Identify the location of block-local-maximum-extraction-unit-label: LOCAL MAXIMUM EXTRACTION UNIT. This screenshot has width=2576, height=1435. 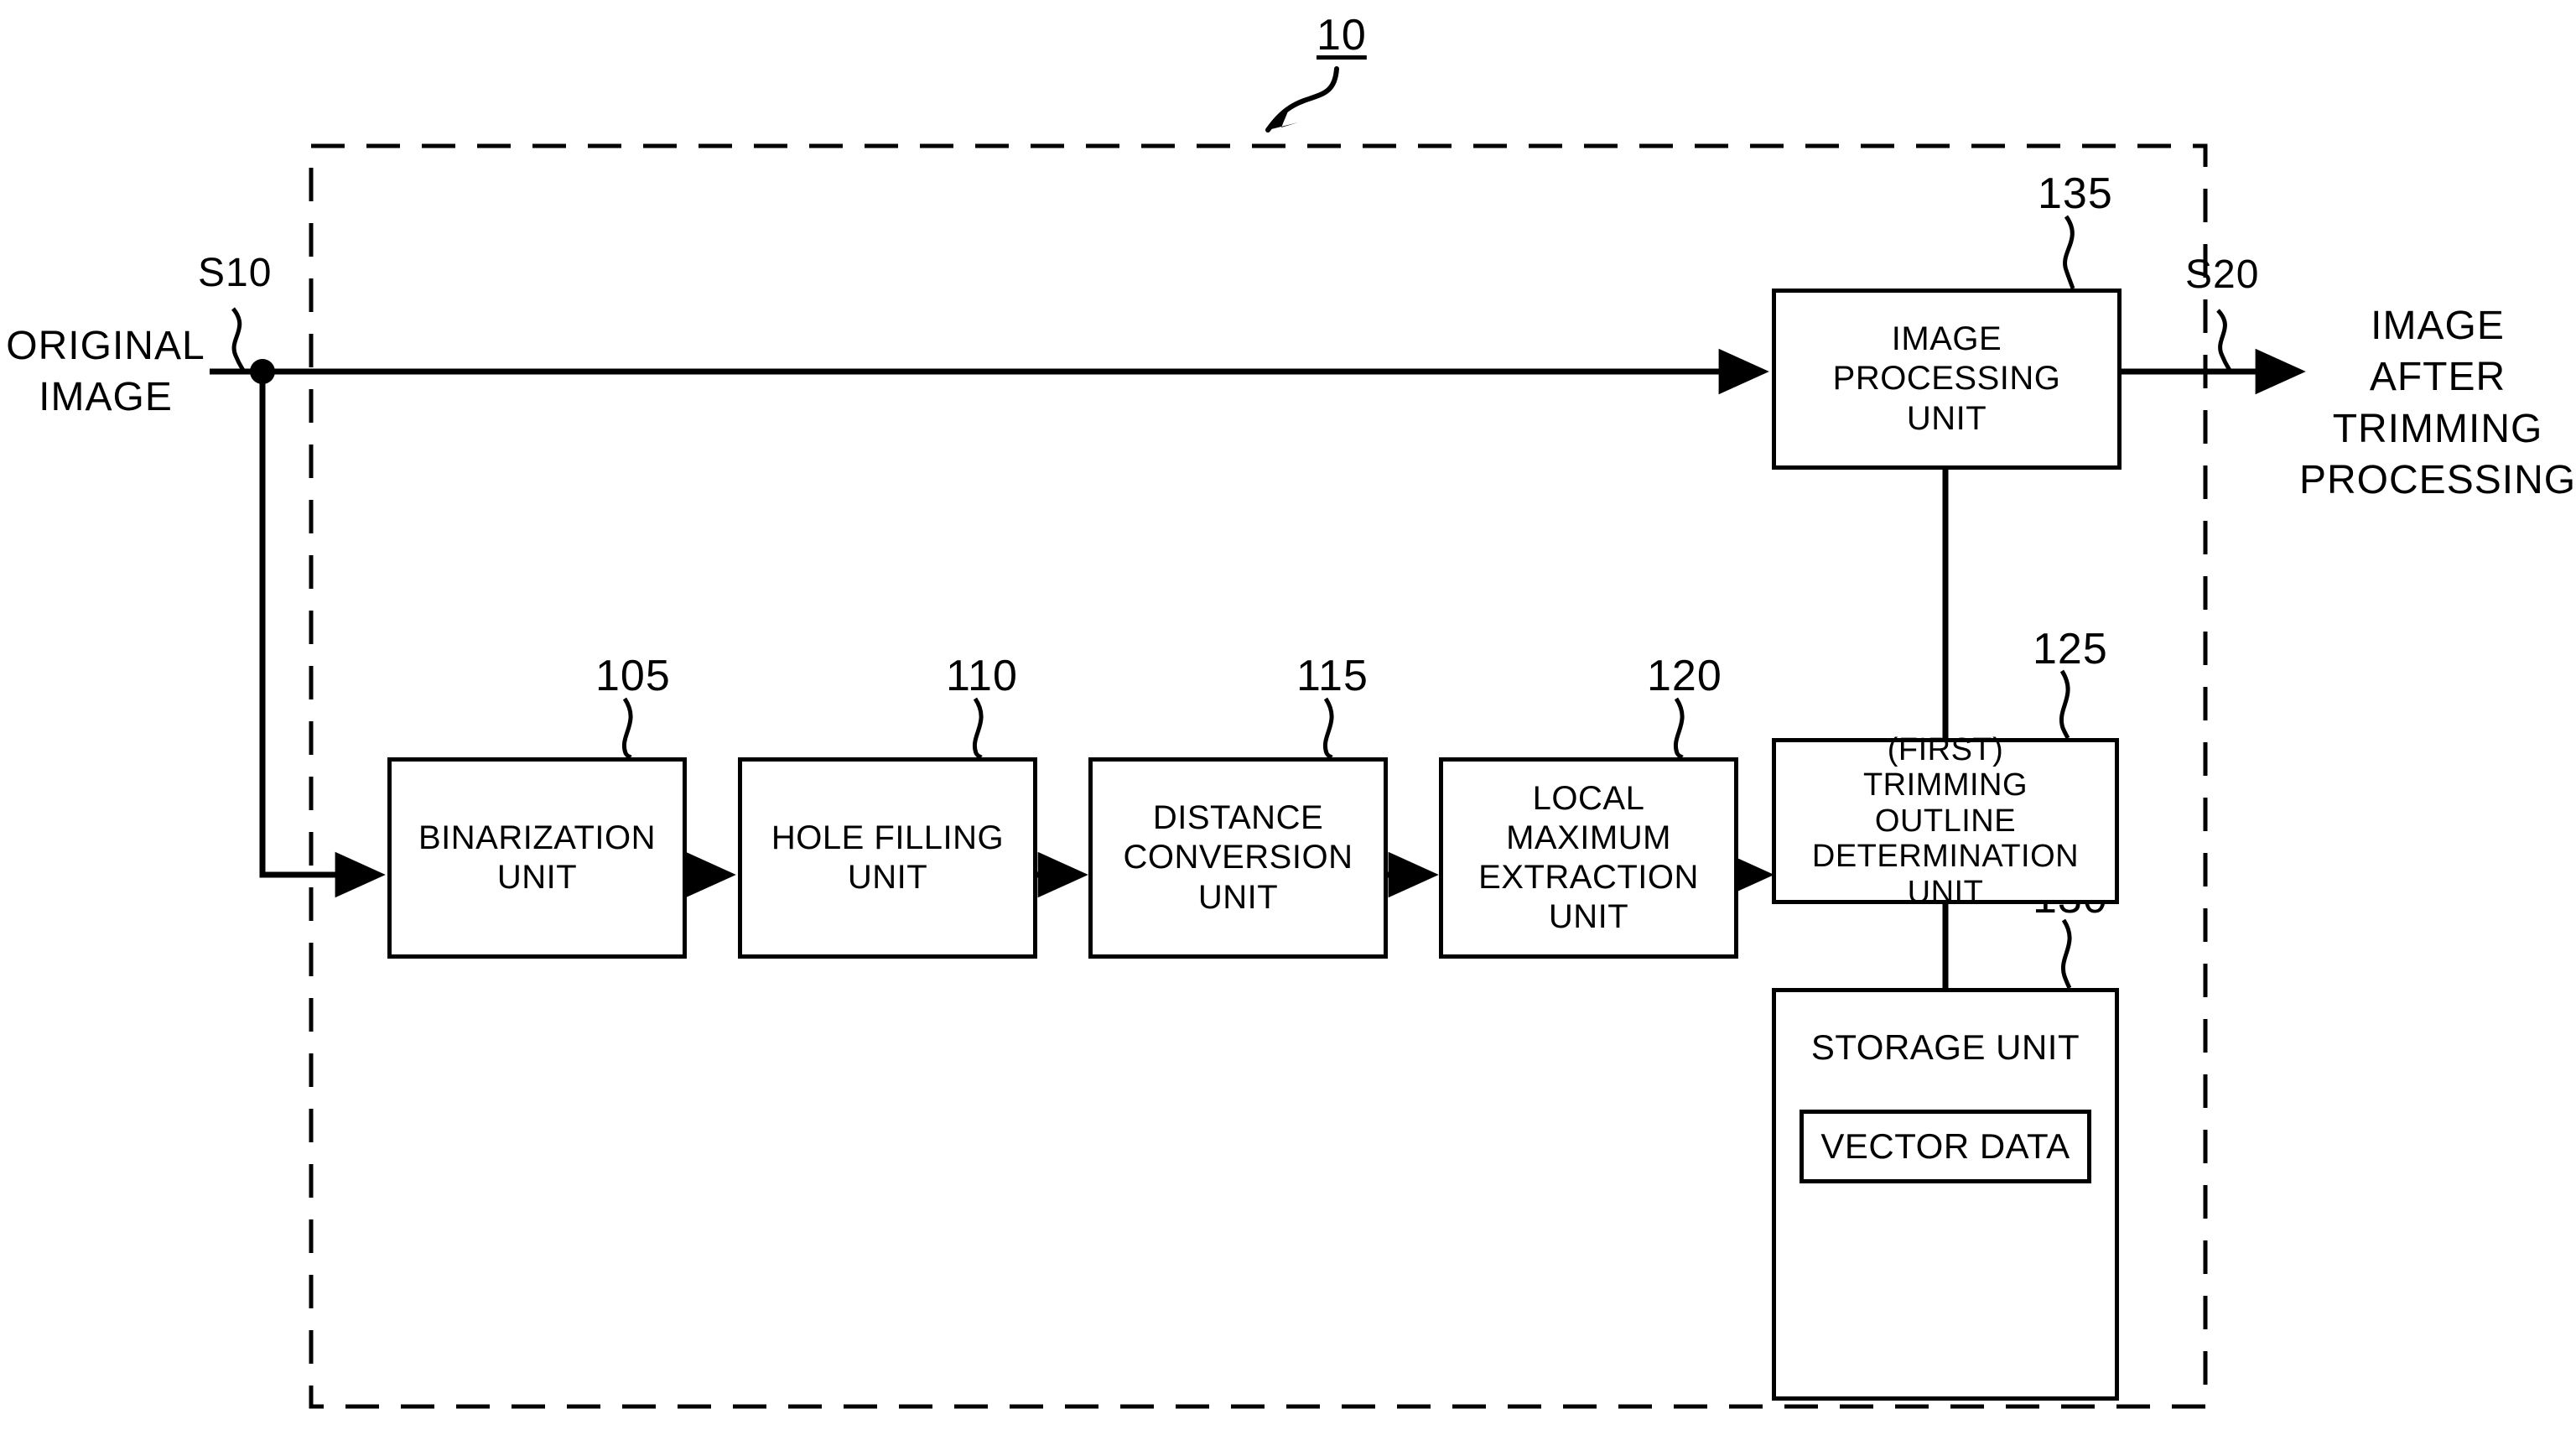
(1588, 858).